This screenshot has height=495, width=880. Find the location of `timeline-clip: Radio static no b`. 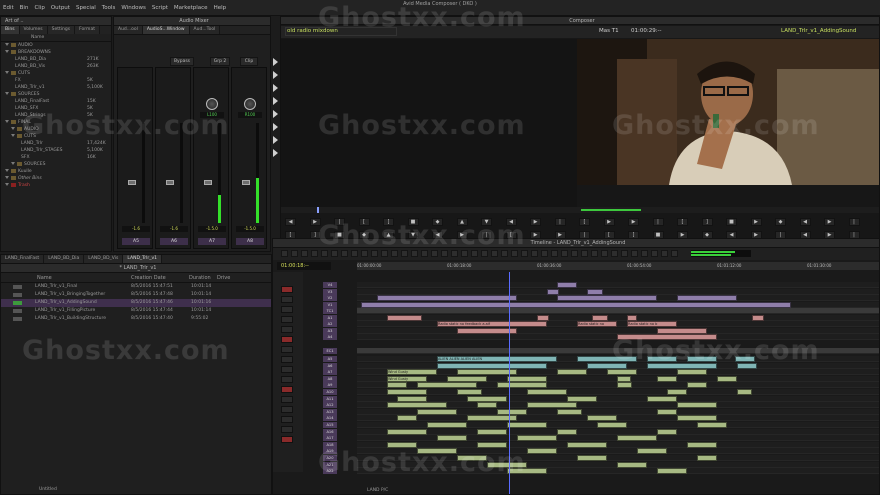

timeline-clip: Radio static no b is located at coordinates (652, 324).